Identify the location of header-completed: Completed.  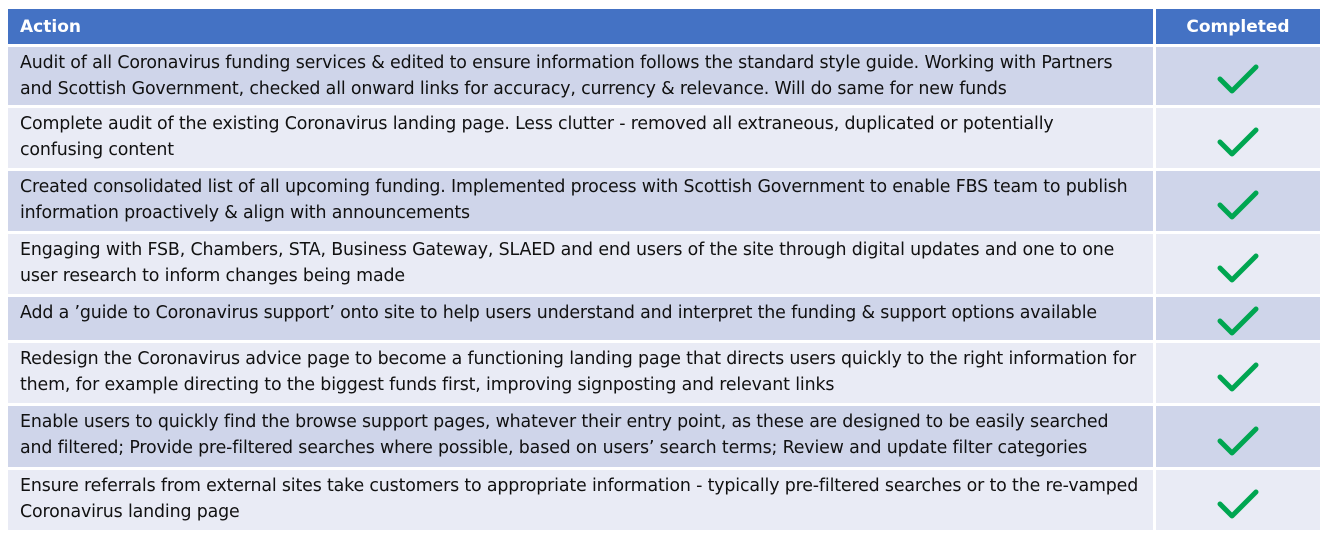
(1238, 26).